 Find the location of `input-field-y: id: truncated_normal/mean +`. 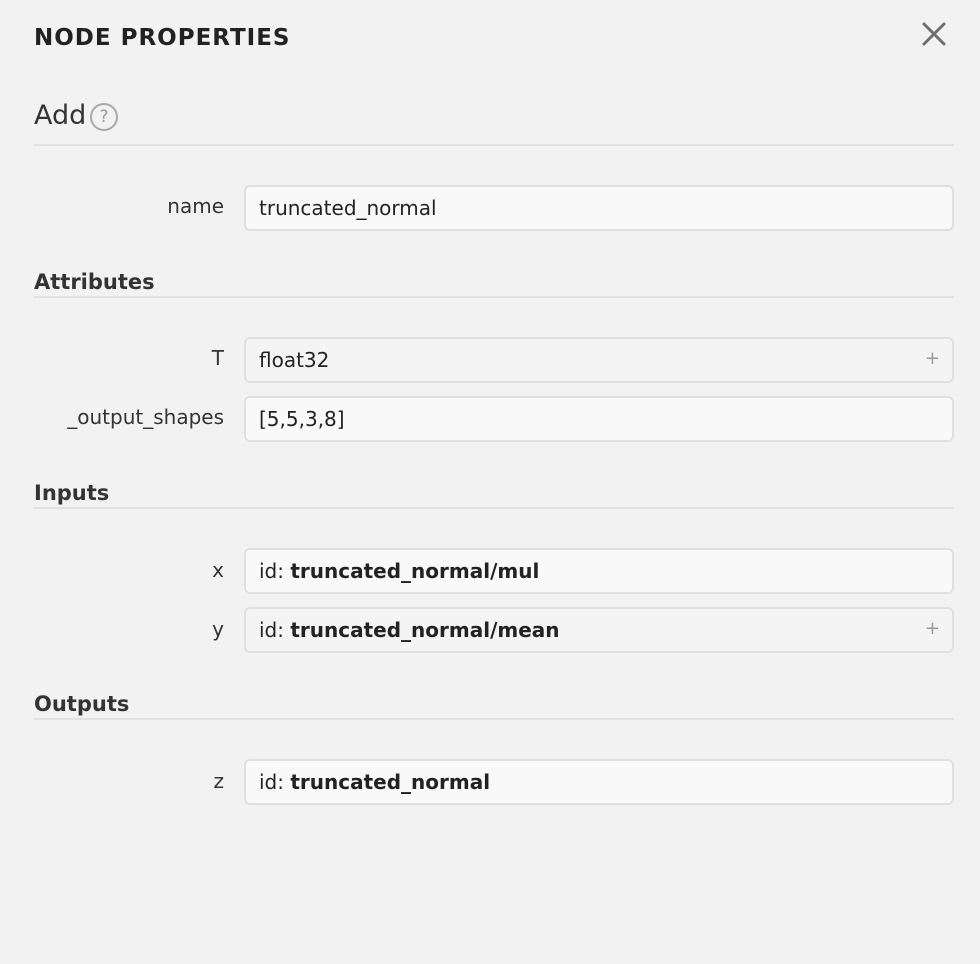

input-field-y: id: truncated_normal/mean + is located at coordinates (599, 630).